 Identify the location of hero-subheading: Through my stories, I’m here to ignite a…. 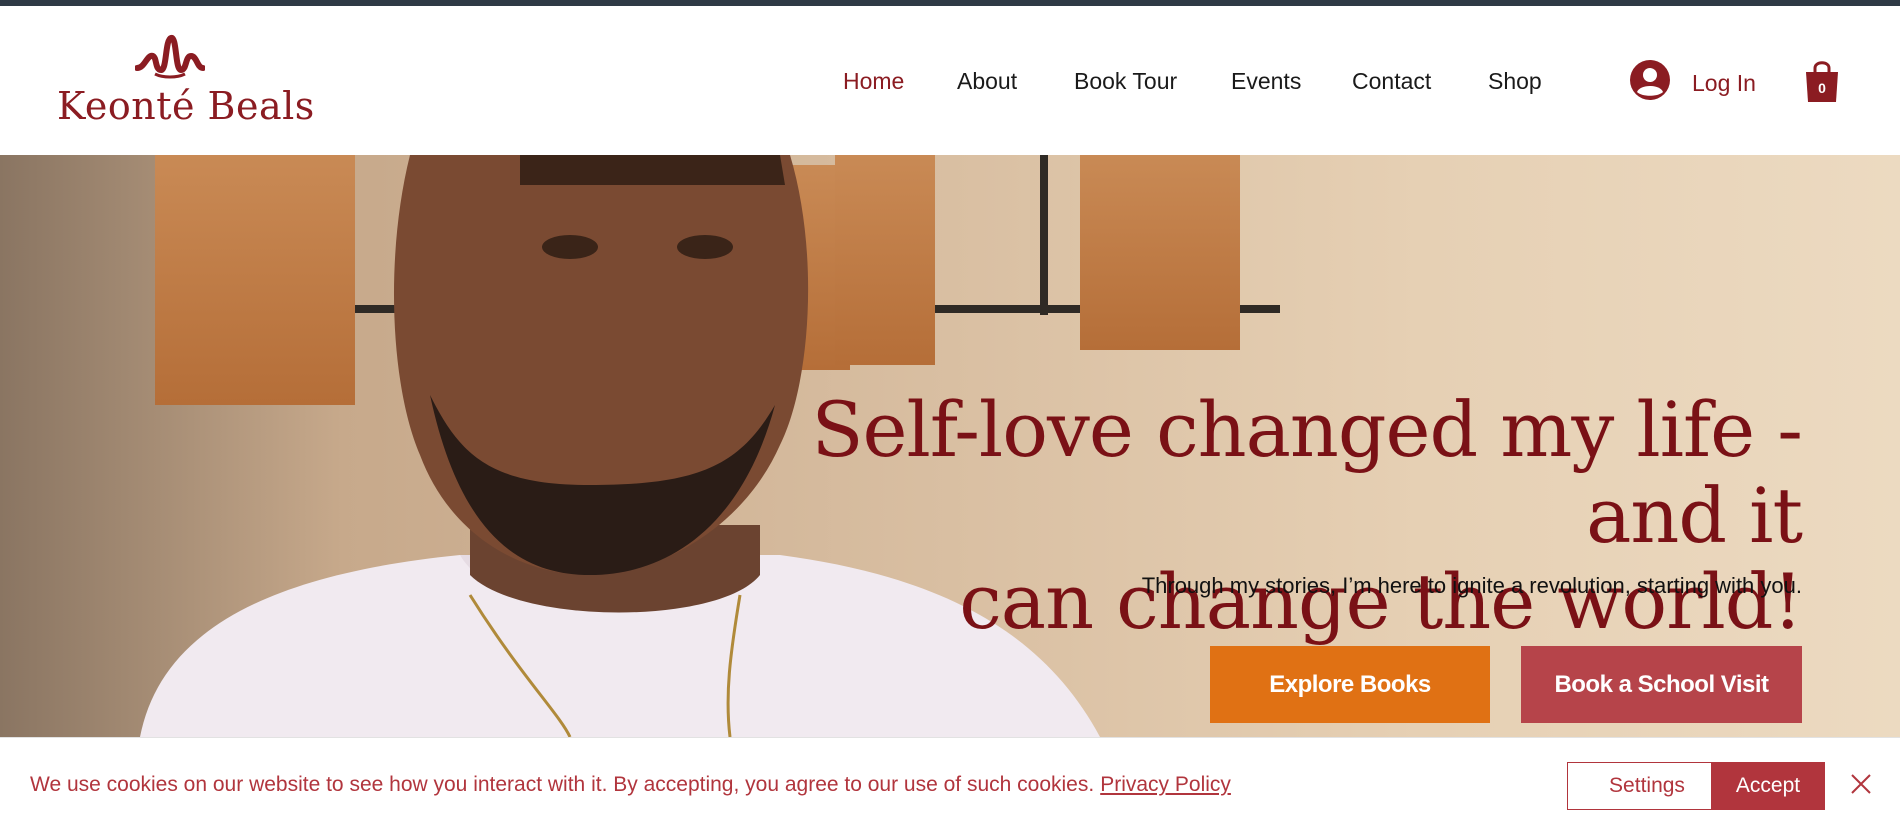
(1471, 585).